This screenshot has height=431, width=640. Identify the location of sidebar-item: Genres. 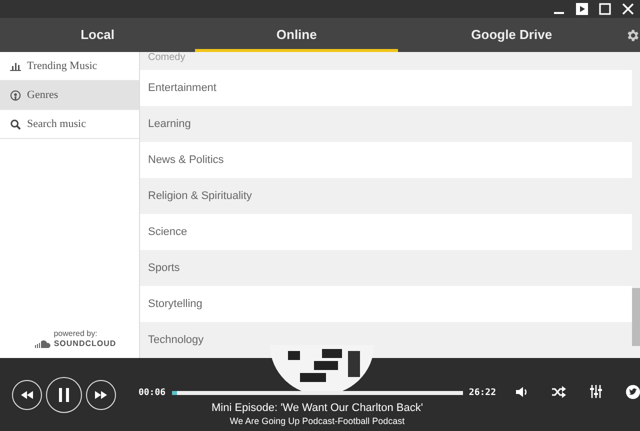
(69, 95).